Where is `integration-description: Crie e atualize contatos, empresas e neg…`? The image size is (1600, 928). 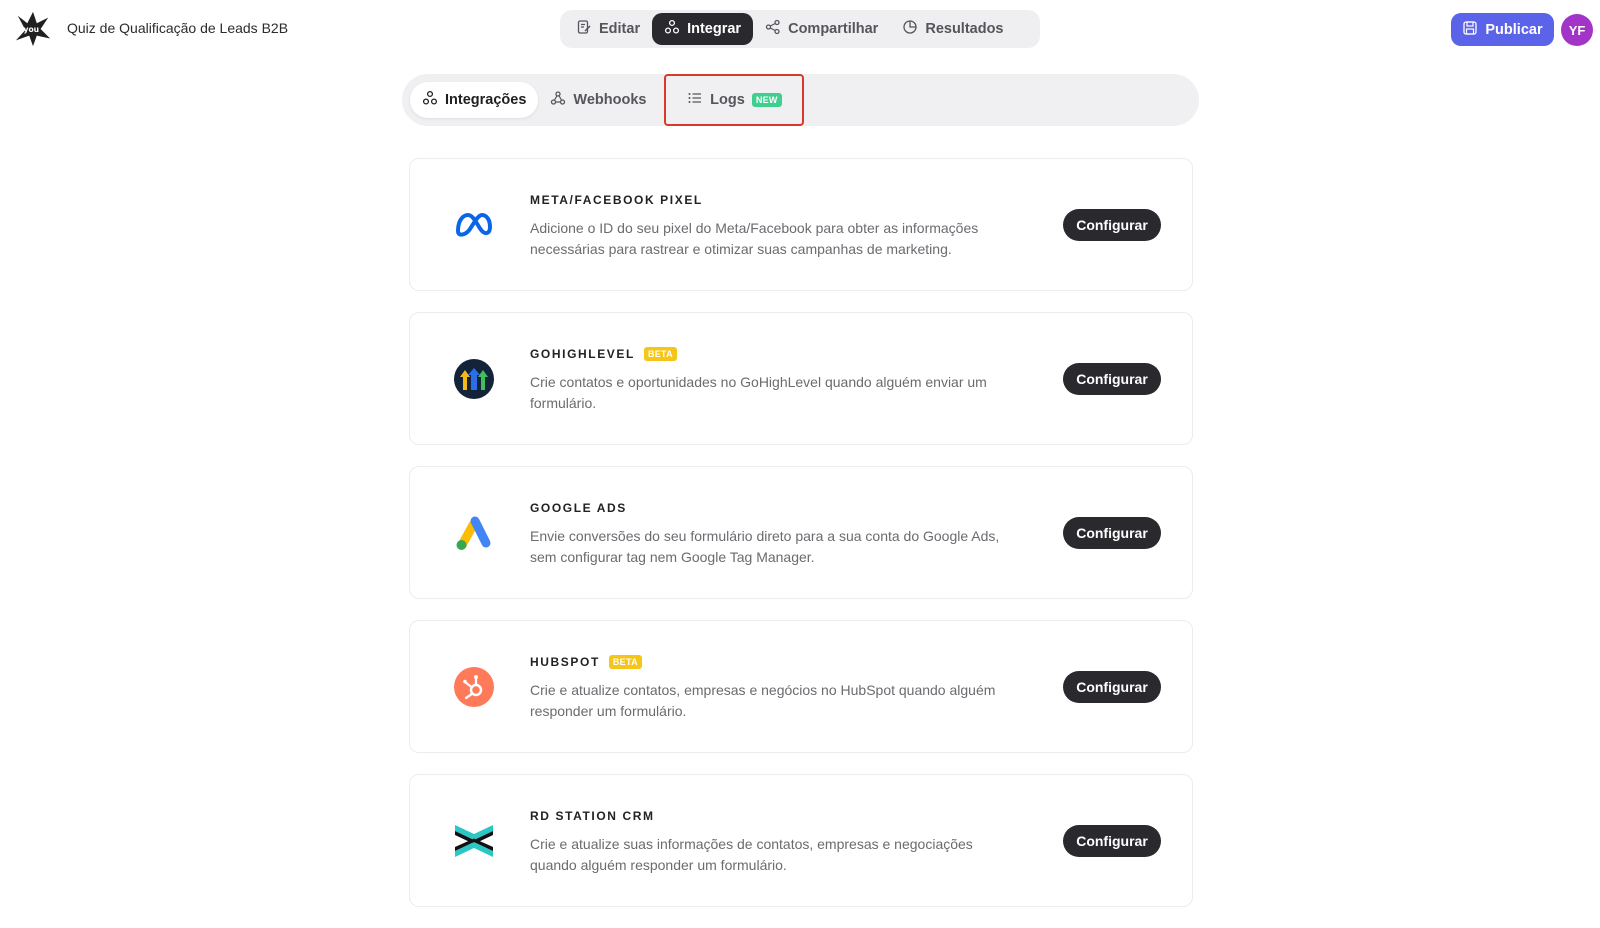 integration-description: Crie e atualize contatos, empresas e neg… is located at coordinates (763, 700).